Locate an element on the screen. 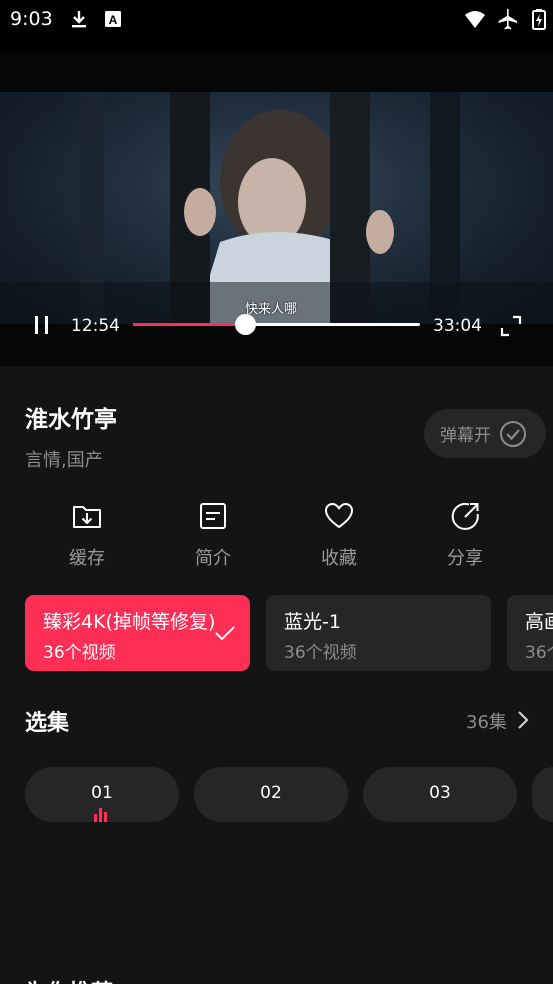 Image resolution: width=553 pixels, height=984 pixels. episode-count-link: 36集 is located at coordinates (486, 721).